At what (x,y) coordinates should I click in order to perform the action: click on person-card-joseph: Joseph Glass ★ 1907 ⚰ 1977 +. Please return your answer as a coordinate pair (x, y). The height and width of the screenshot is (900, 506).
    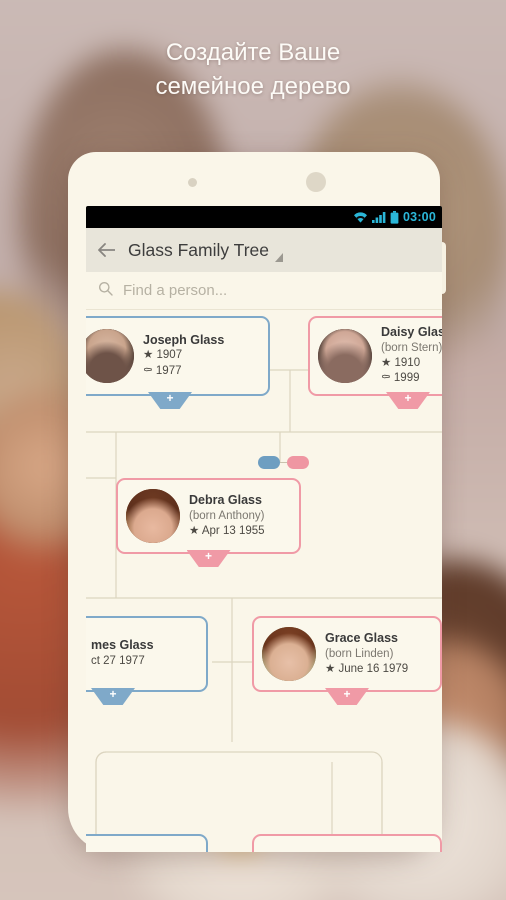
    Looking at the image, I should click on (178, 362).